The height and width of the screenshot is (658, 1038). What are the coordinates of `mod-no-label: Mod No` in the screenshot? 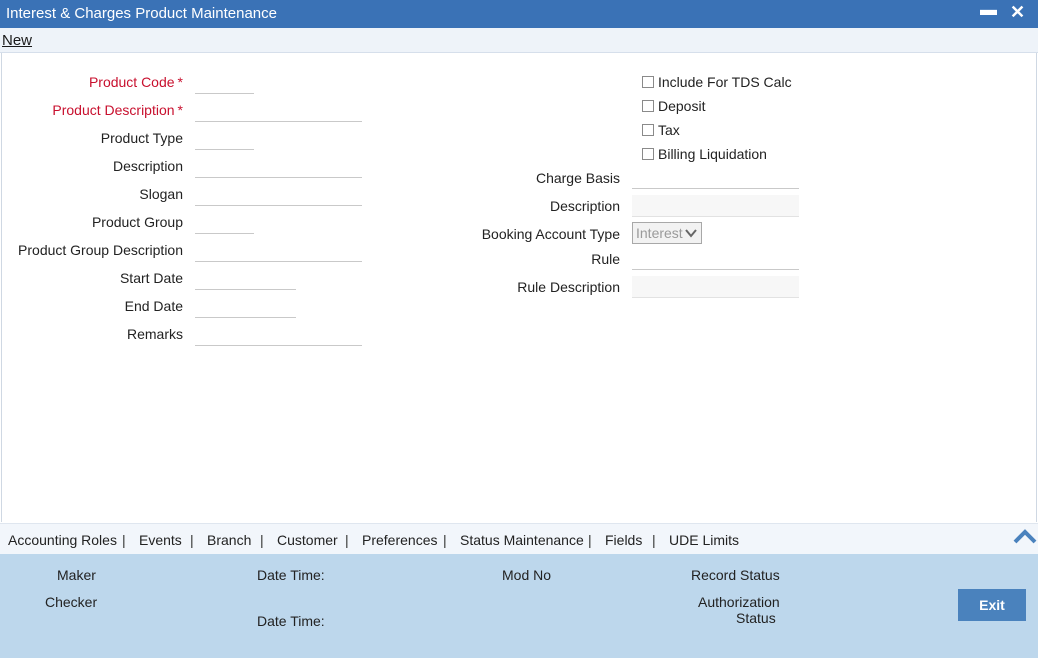 It's located at (527, 575).